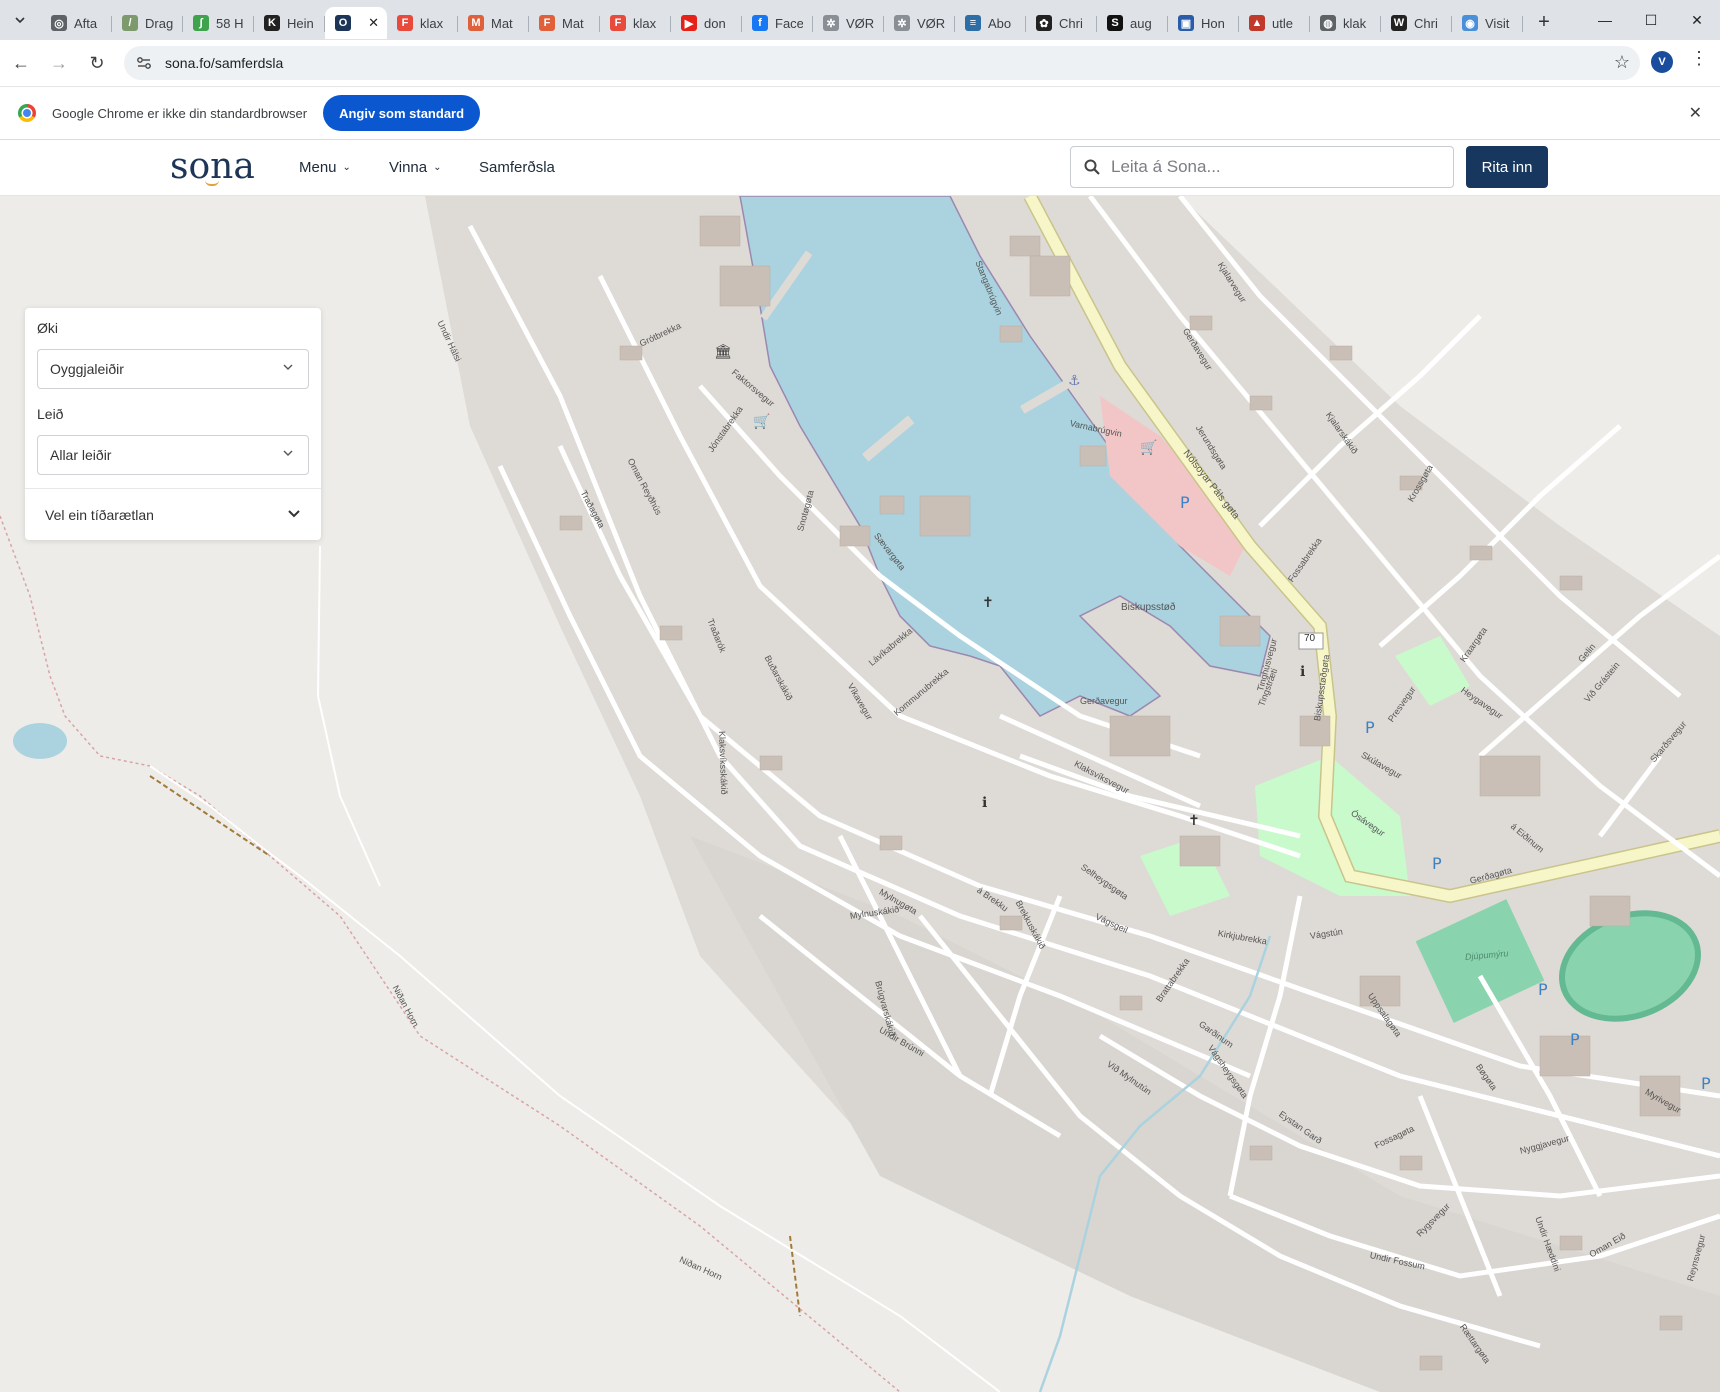 The image size is (1720, 1392). I want to click on tab-title: utle, so click(1282, 23).